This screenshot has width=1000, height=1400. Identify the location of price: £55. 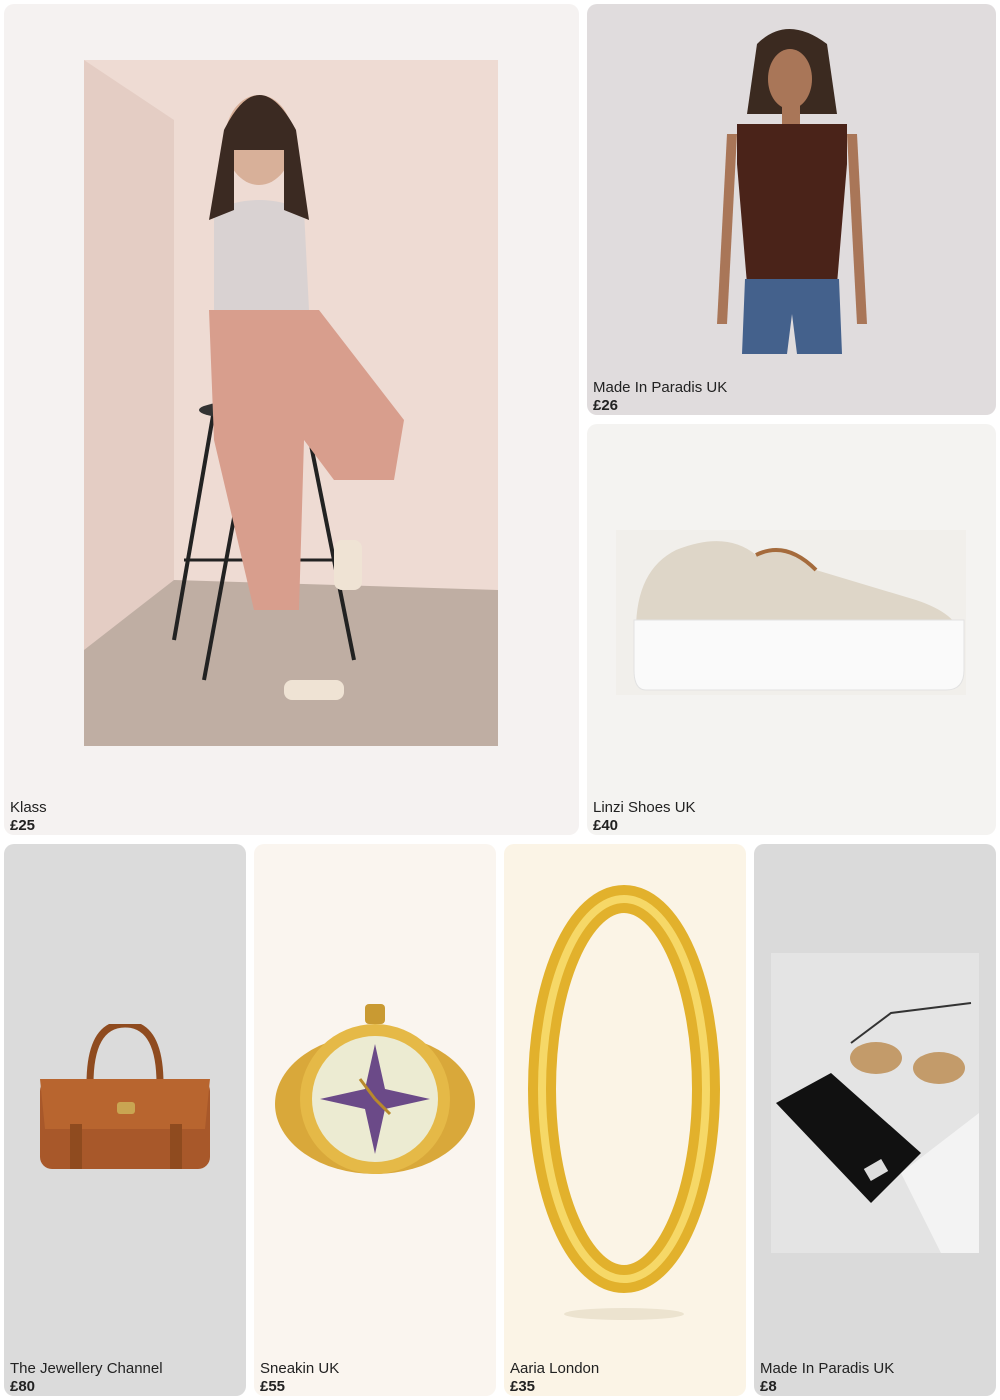
(273, 1386).